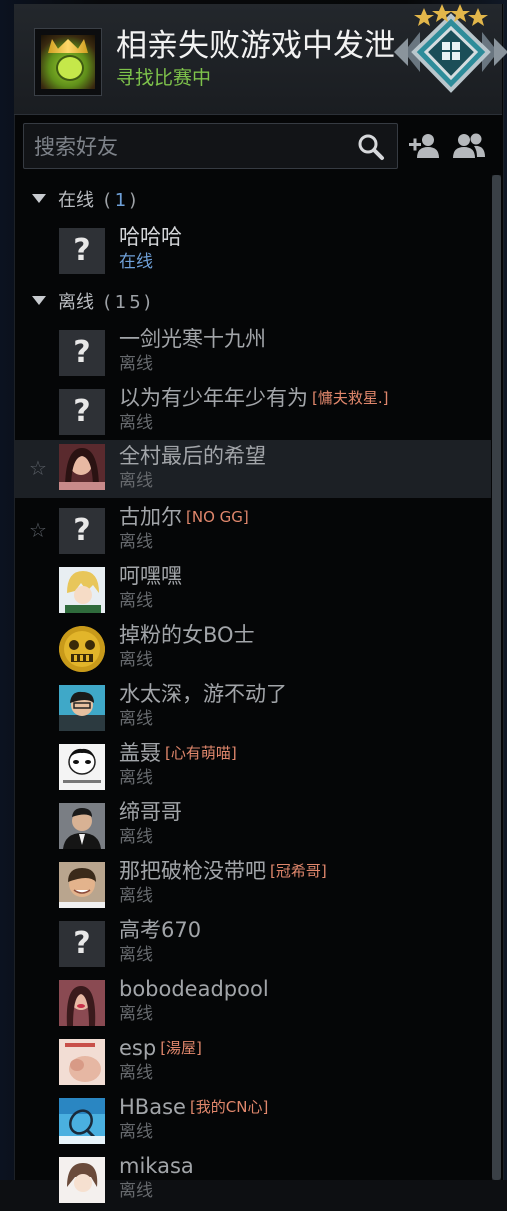 The width and height of the screenshot is (507, 1211). What do you see at coordinates (253, 414) in the screenshot?
I see `friend-row: ? 以为有少年年少有为 [慵夫救星.] 离线` at bounding box center [253, 414].